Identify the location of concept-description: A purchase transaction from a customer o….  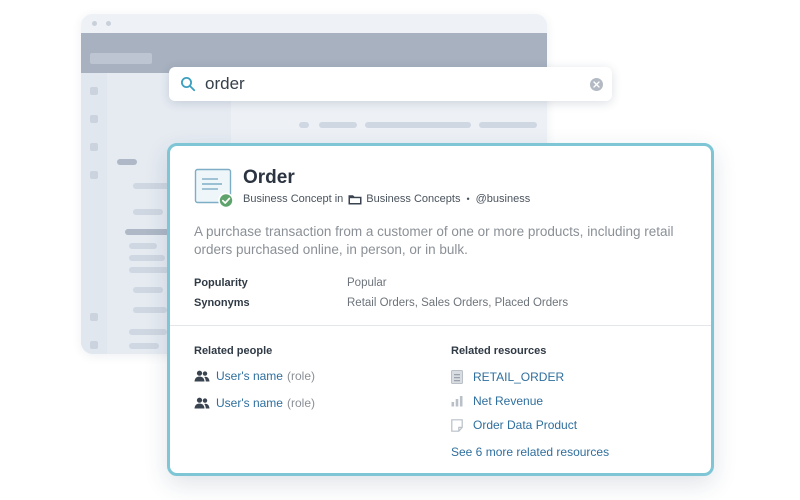
(434, 240).